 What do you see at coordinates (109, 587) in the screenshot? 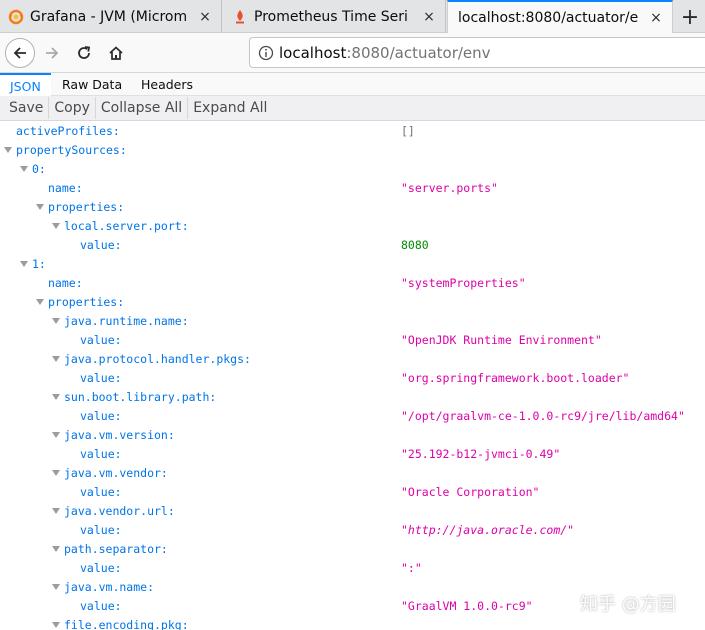
I see `json-key: java.vm.name:` at bounding box center [109, 587].